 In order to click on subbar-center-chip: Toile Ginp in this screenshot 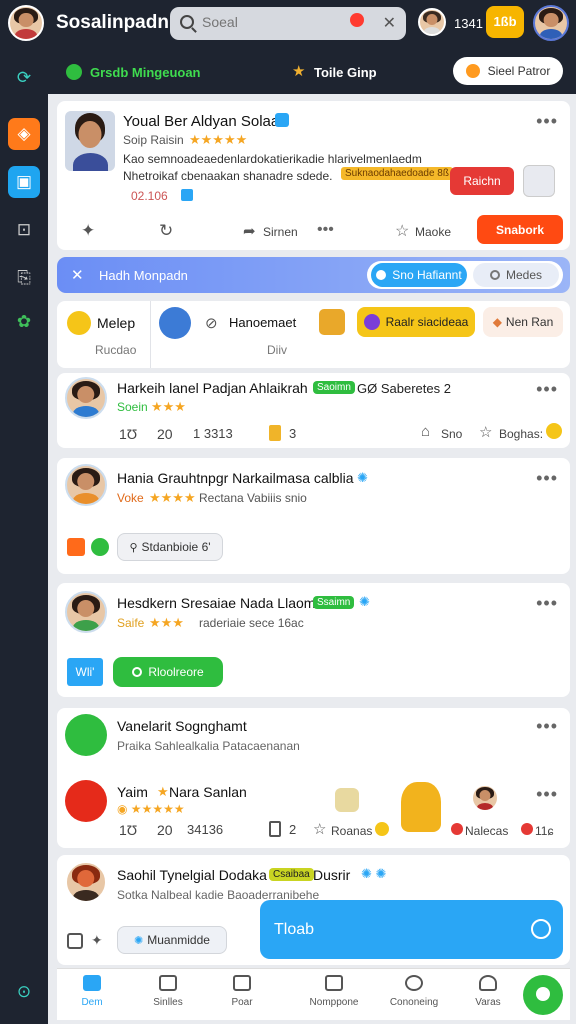, I will do `click(345, 72)`.